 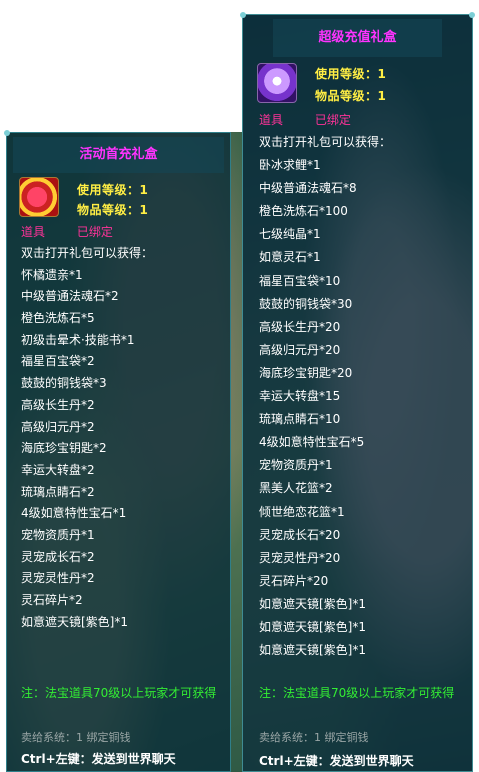 I want to click on reward-item: 琉璃点睛石*2, so click(x=58, y=491).